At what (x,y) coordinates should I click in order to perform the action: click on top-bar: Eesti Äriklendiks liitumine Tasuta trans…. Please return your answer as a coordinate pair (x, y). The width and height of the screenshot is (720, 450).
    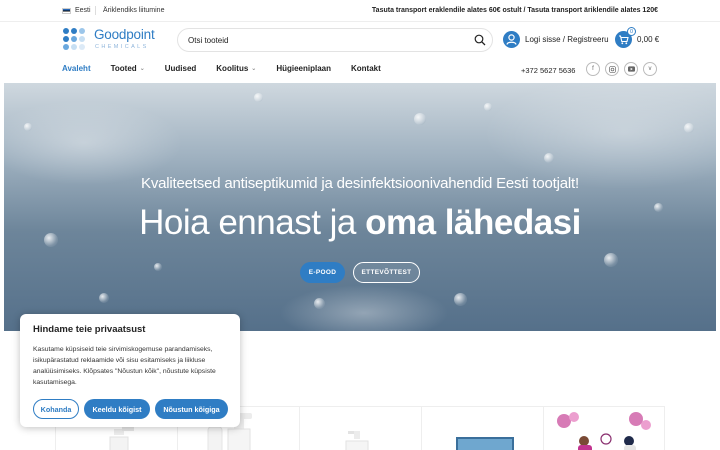
    Looking at the image, I should click on (360, 11).